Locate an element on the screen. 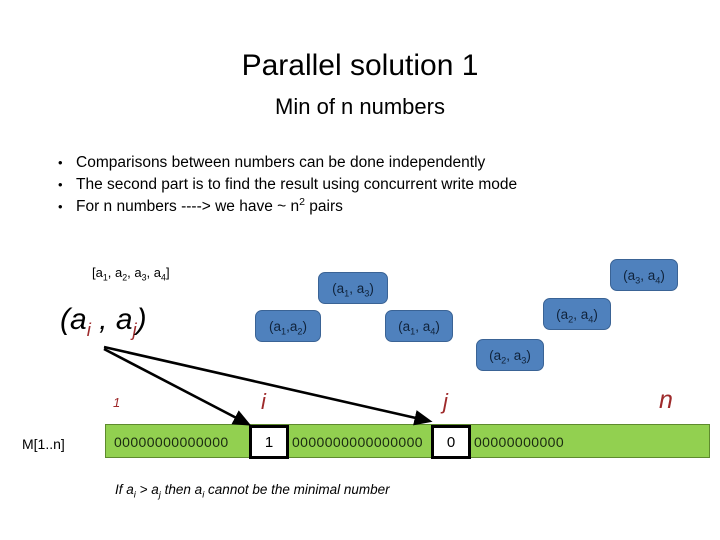  memory-cell-j: 0 is located at coordinates (451, 442).